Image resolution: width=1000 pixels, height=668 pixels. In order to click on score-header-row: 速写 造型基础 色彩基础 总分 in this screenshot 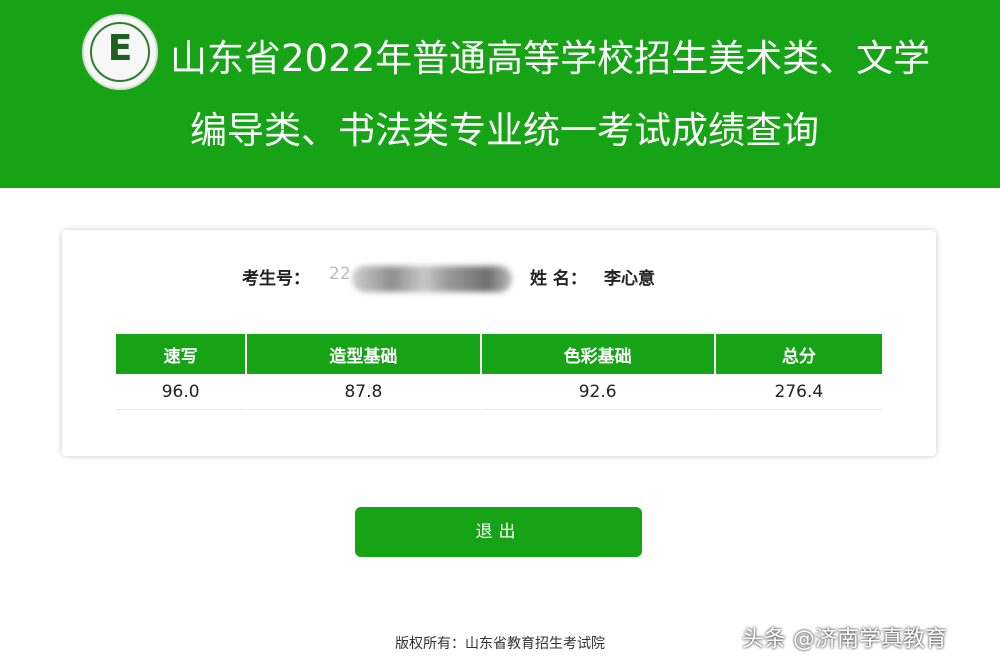, I will do `click(499, 354)`.